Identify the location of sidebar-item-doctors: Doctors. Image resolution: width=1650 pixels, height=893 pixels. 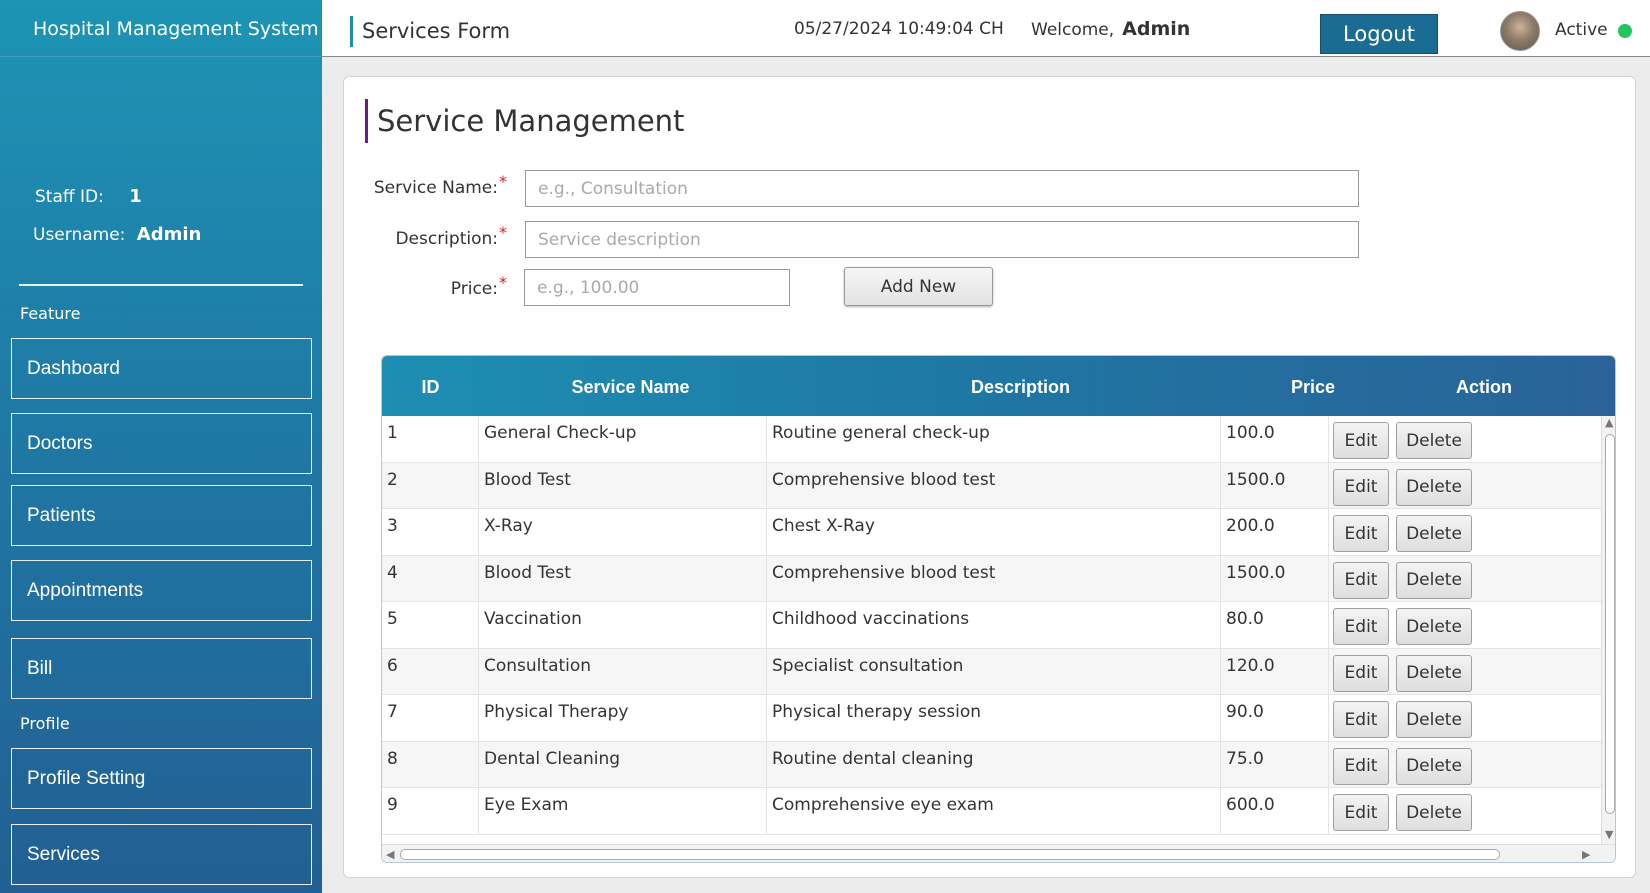
(161, 443).